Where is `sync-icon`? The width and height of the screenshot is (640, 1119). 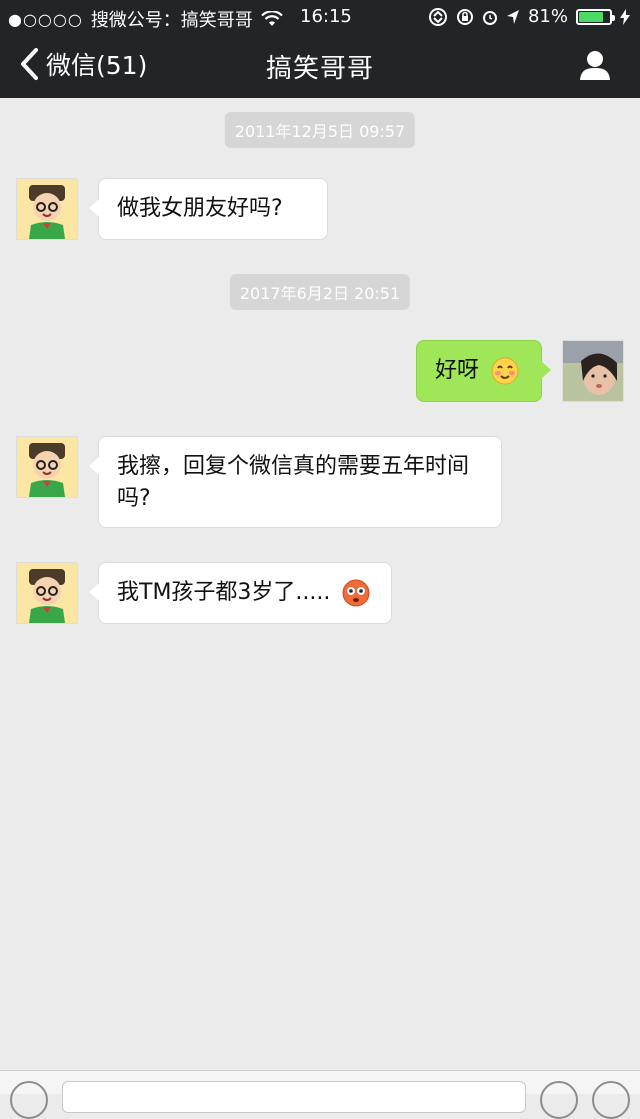
sync-icon is located at coordinates (437, 16).